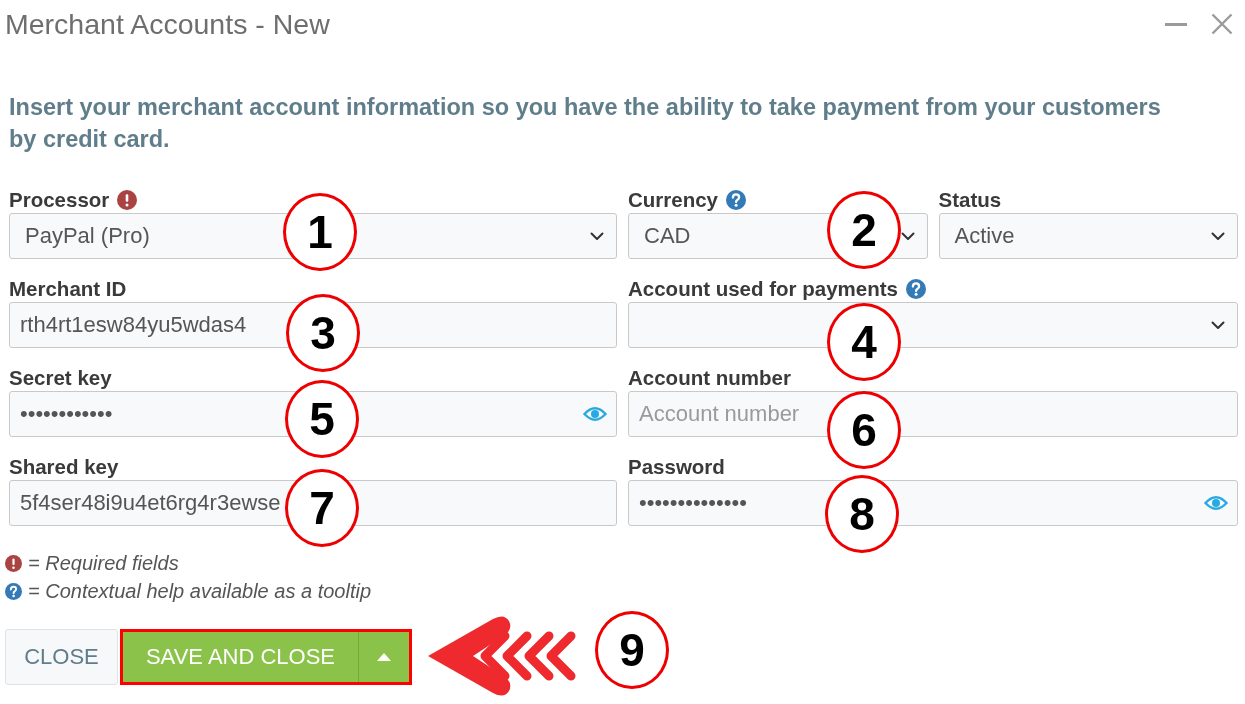 This screenshot has width=1245, height=704. What do you see at coordinates (323, 333) in the screenshot?
I see `numbered-callout: 3` at bounding box center [323, 333].